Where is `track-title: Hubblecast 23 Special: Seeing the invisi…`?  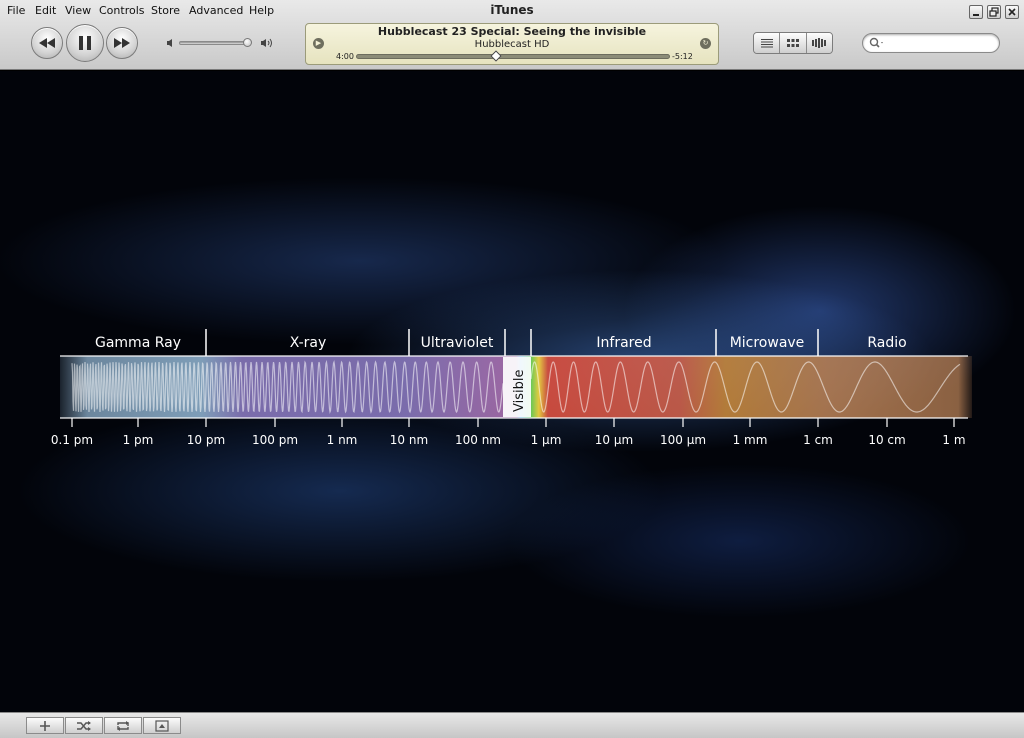 track-title: Hubblecast 23 Special: Seeing the invisi… is located at coordinates (512, 31).